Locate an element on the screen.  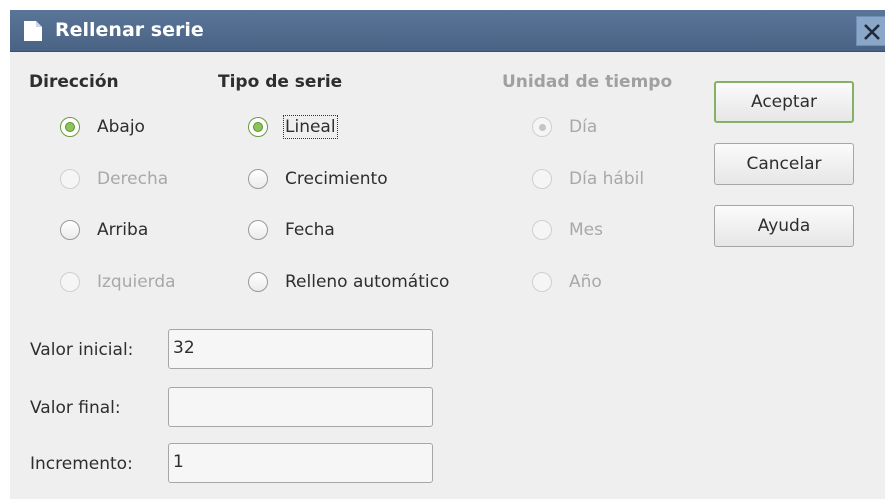
start-value-label: Valor inicial: is located at coordinates (82, 350).